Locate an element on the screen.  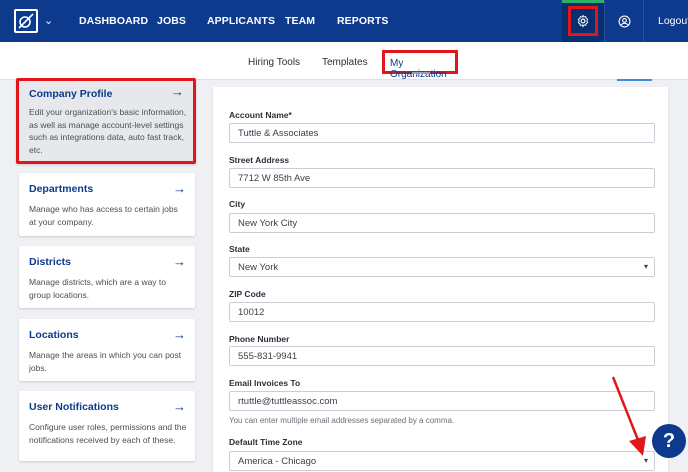
nav-reports: REPORTS is located at coordinates (362, 21).